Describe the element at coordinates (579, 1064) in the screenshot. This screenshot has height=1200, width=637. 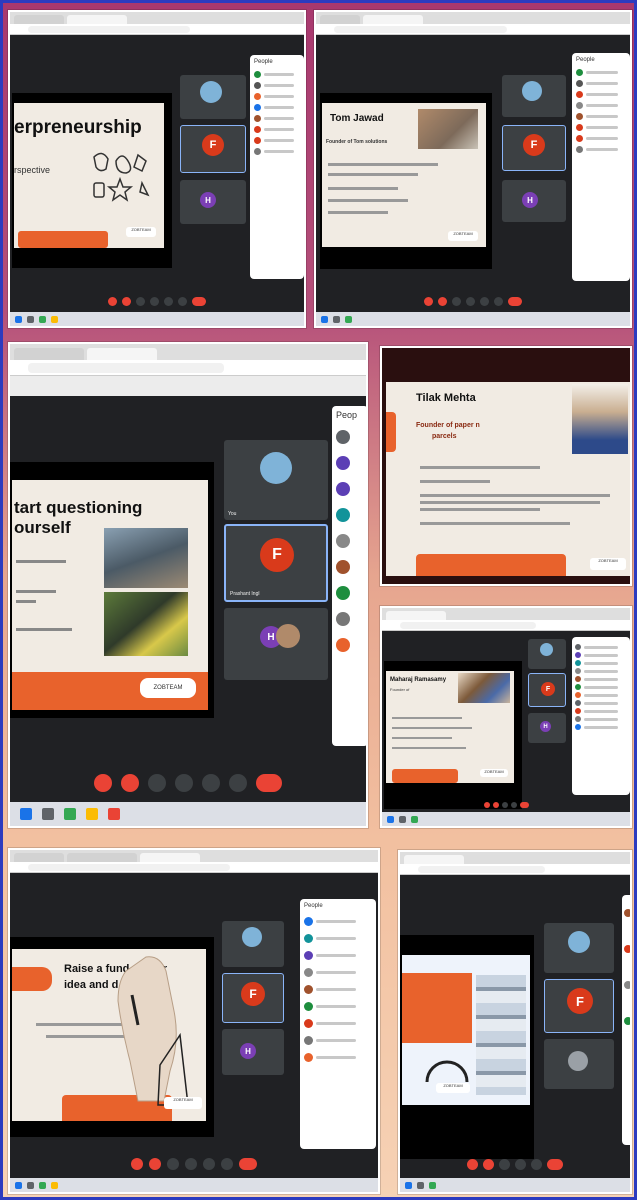
I see `participant-tile-h` at that location.